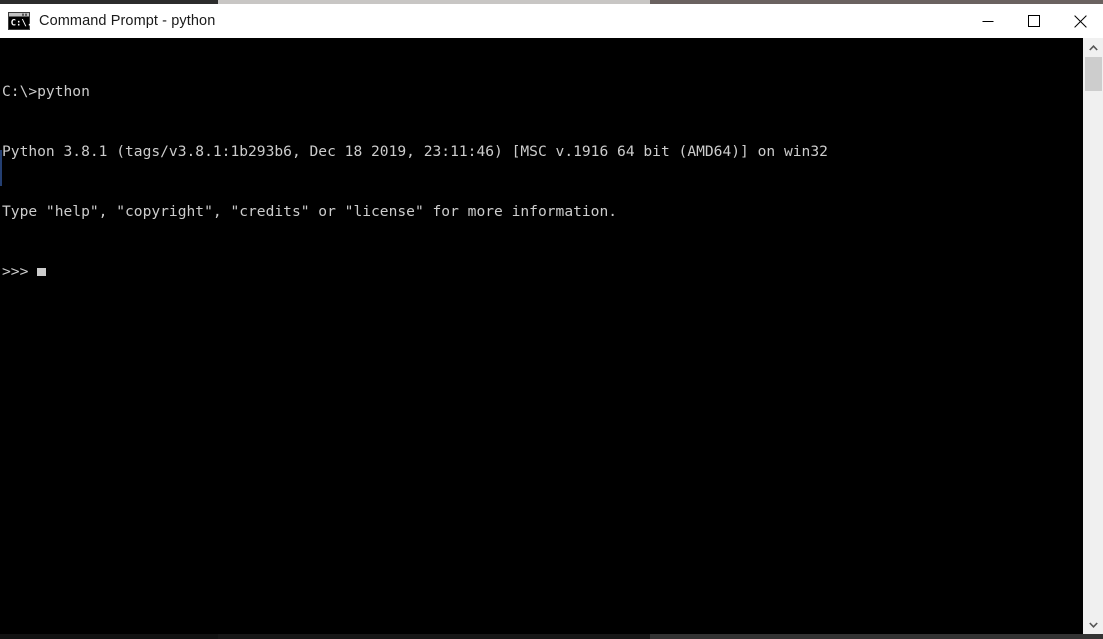  I want to click on window-controls, so click(1034, 21).